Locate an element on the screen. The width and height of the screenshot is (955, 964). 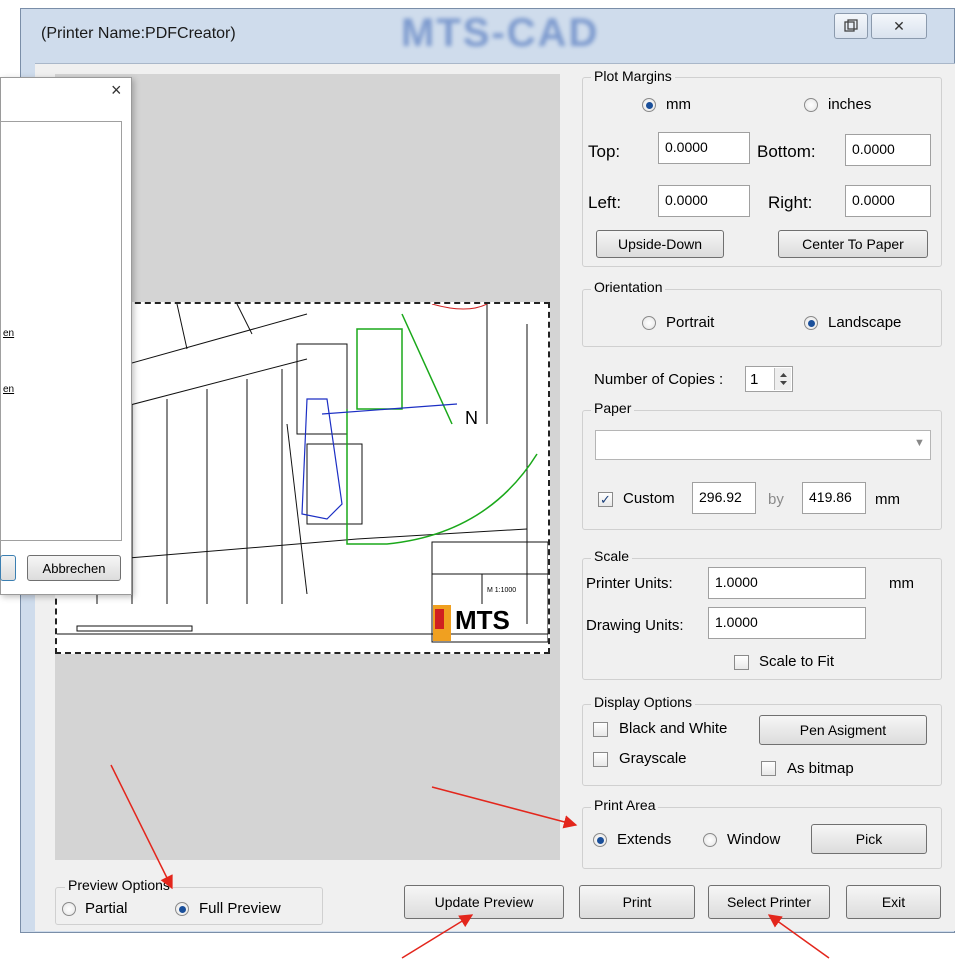
arrow-full-preview is located at coordinates (141, 827).